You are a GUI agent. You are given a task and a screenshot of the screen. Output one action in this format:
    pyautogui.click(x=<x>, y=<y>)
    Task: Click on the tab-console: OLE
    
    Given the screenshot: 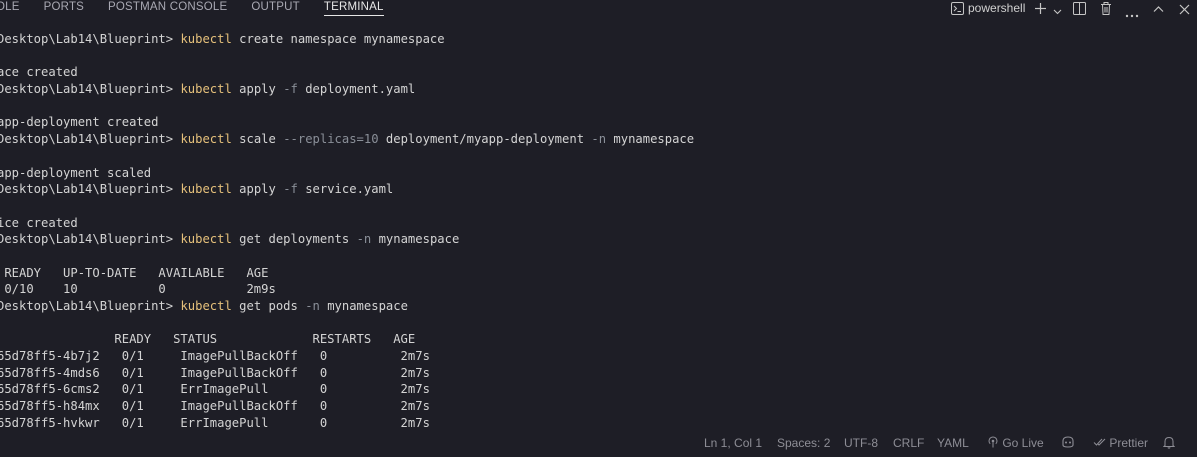 What is the action you would take?
    pyautogui.click(x=10, y=9)
    